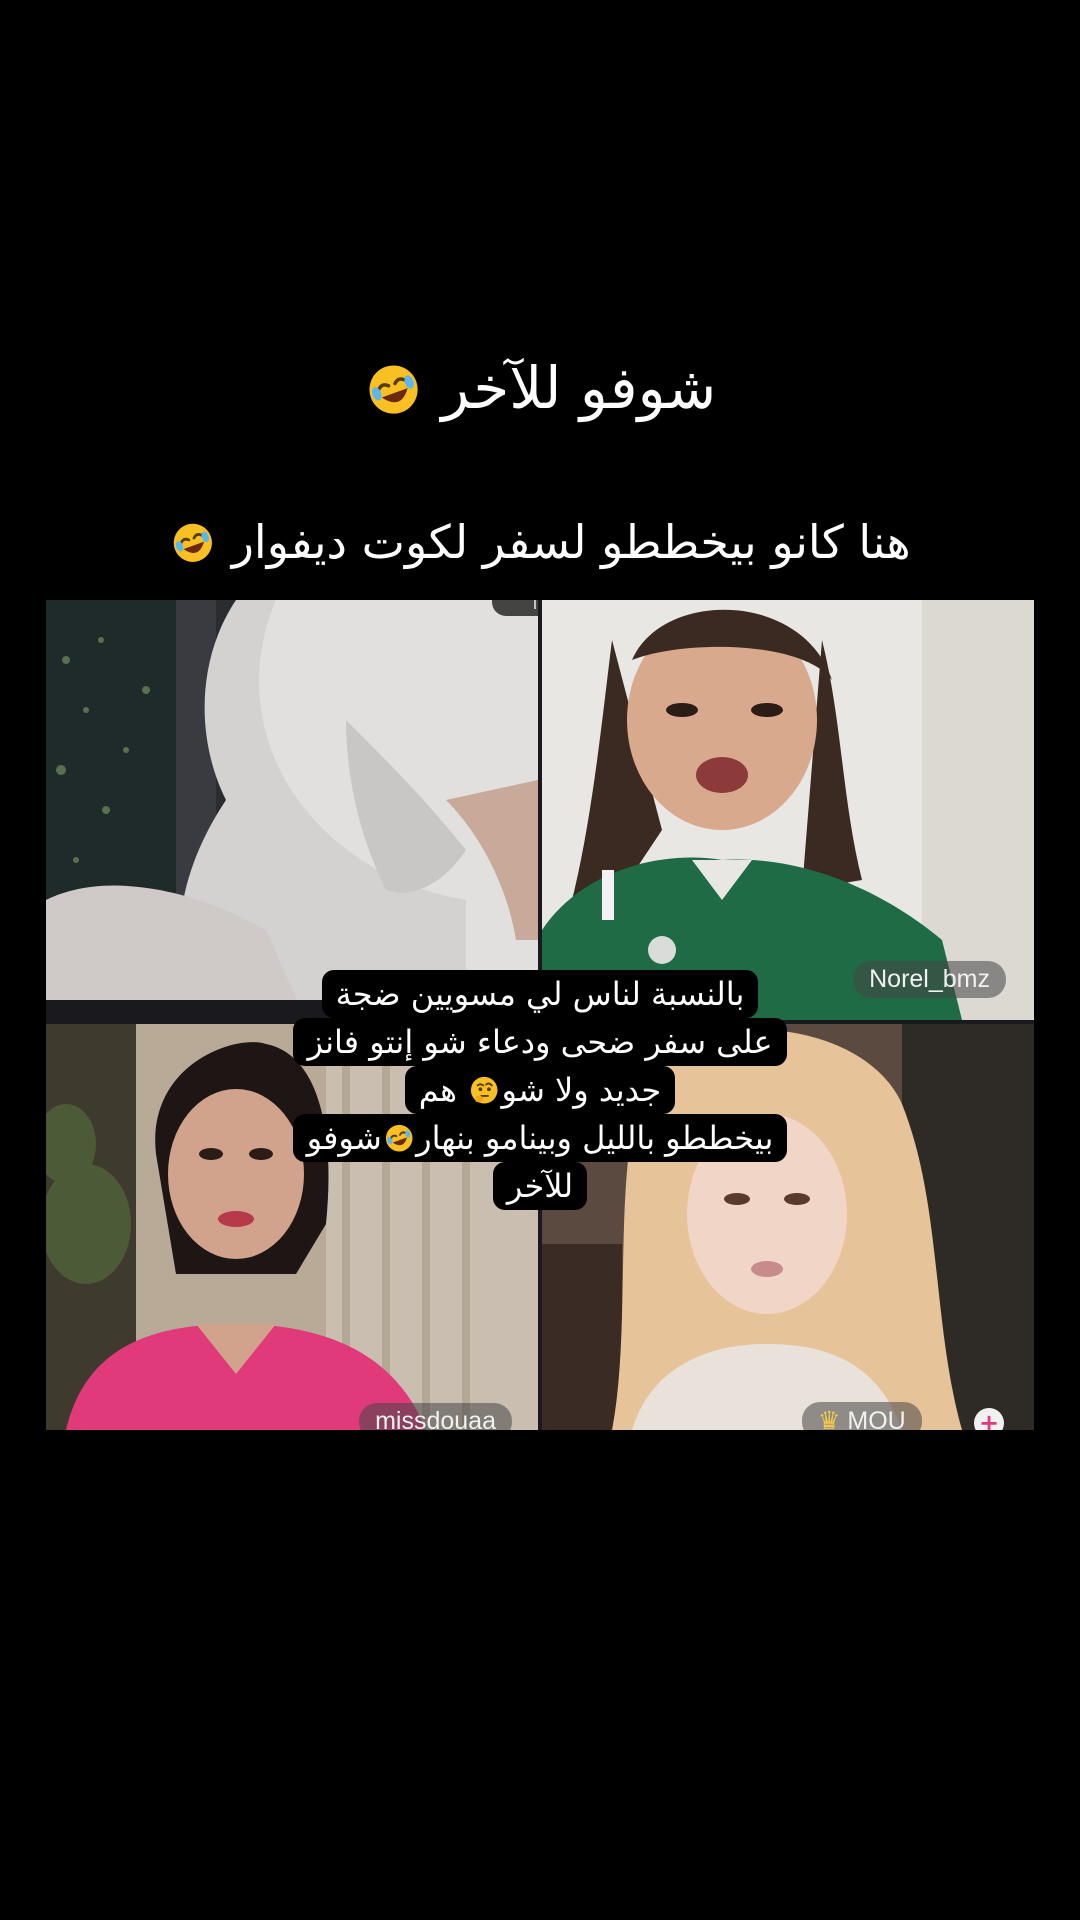 Image resolution: width=1080 pixels, height=1920 pixels. What do you see at coordinates (437, 1090) in the screenshot?
I see `caption-line-suffix: هم` at bounding box center [437, 1090].